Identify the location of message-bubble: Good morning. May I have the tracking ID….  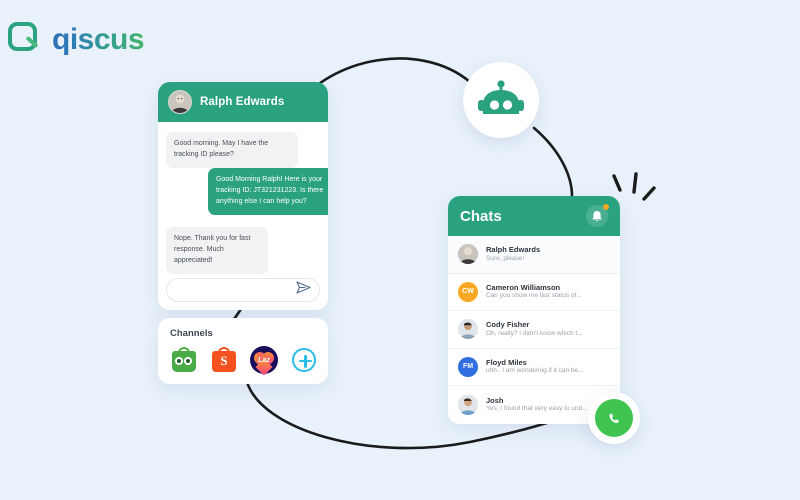
(232, 150).